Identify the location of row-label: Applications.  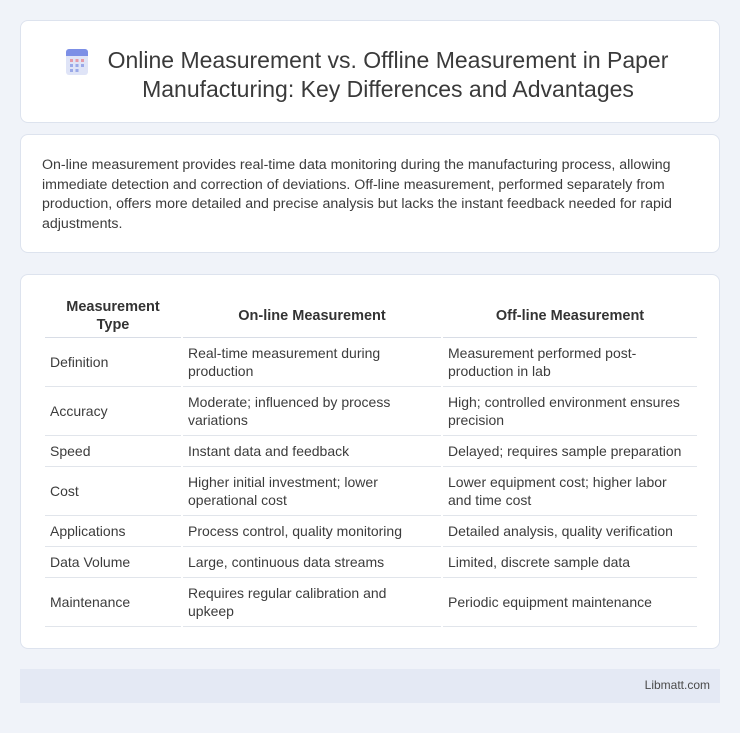
(113, 531).